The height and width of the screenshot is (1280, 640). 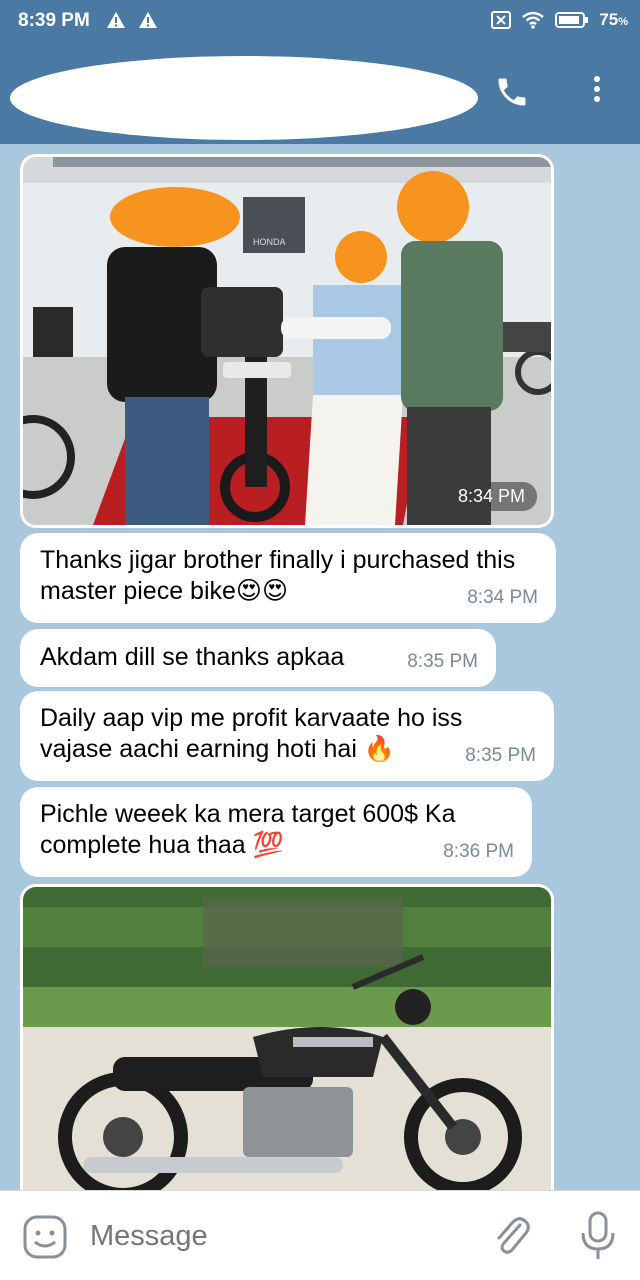 I want to click on status-time: 8:39 PM, so click(x=54, y=20).